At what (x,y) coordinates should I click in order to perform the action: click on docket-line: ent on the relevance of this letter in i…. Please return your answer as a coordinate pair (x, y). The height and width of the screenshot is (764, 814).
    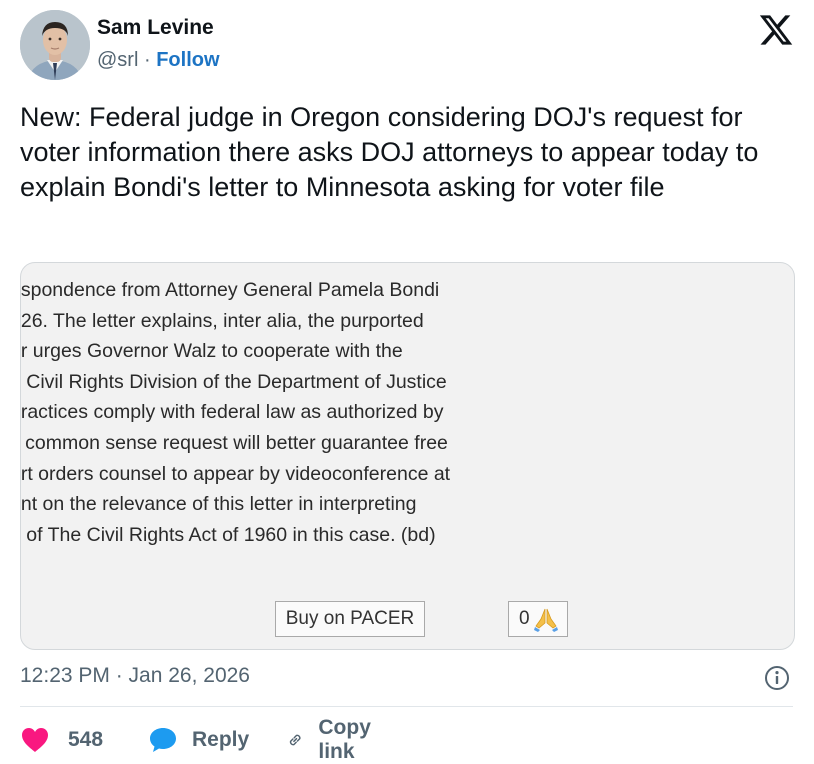
    Looking at the image, I should click on (218, 504).